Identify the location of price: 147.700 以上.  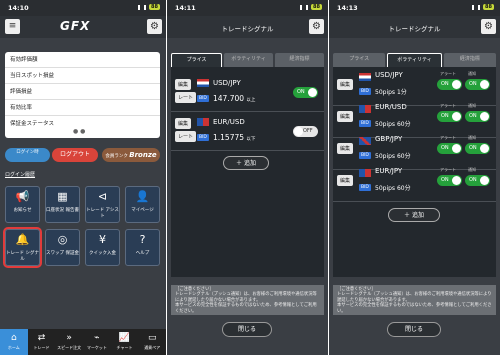
(234, 98).